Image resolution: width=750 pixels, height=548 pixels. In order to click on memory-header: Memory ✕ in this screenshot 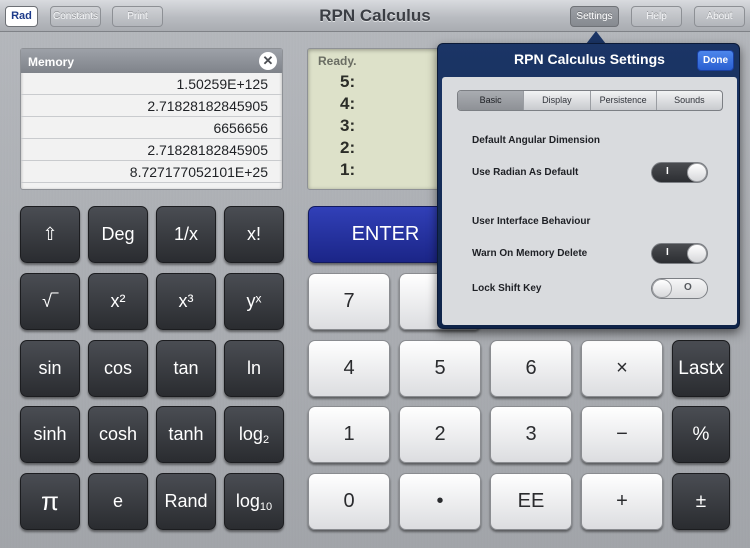, I will do `click(151, 61)`.